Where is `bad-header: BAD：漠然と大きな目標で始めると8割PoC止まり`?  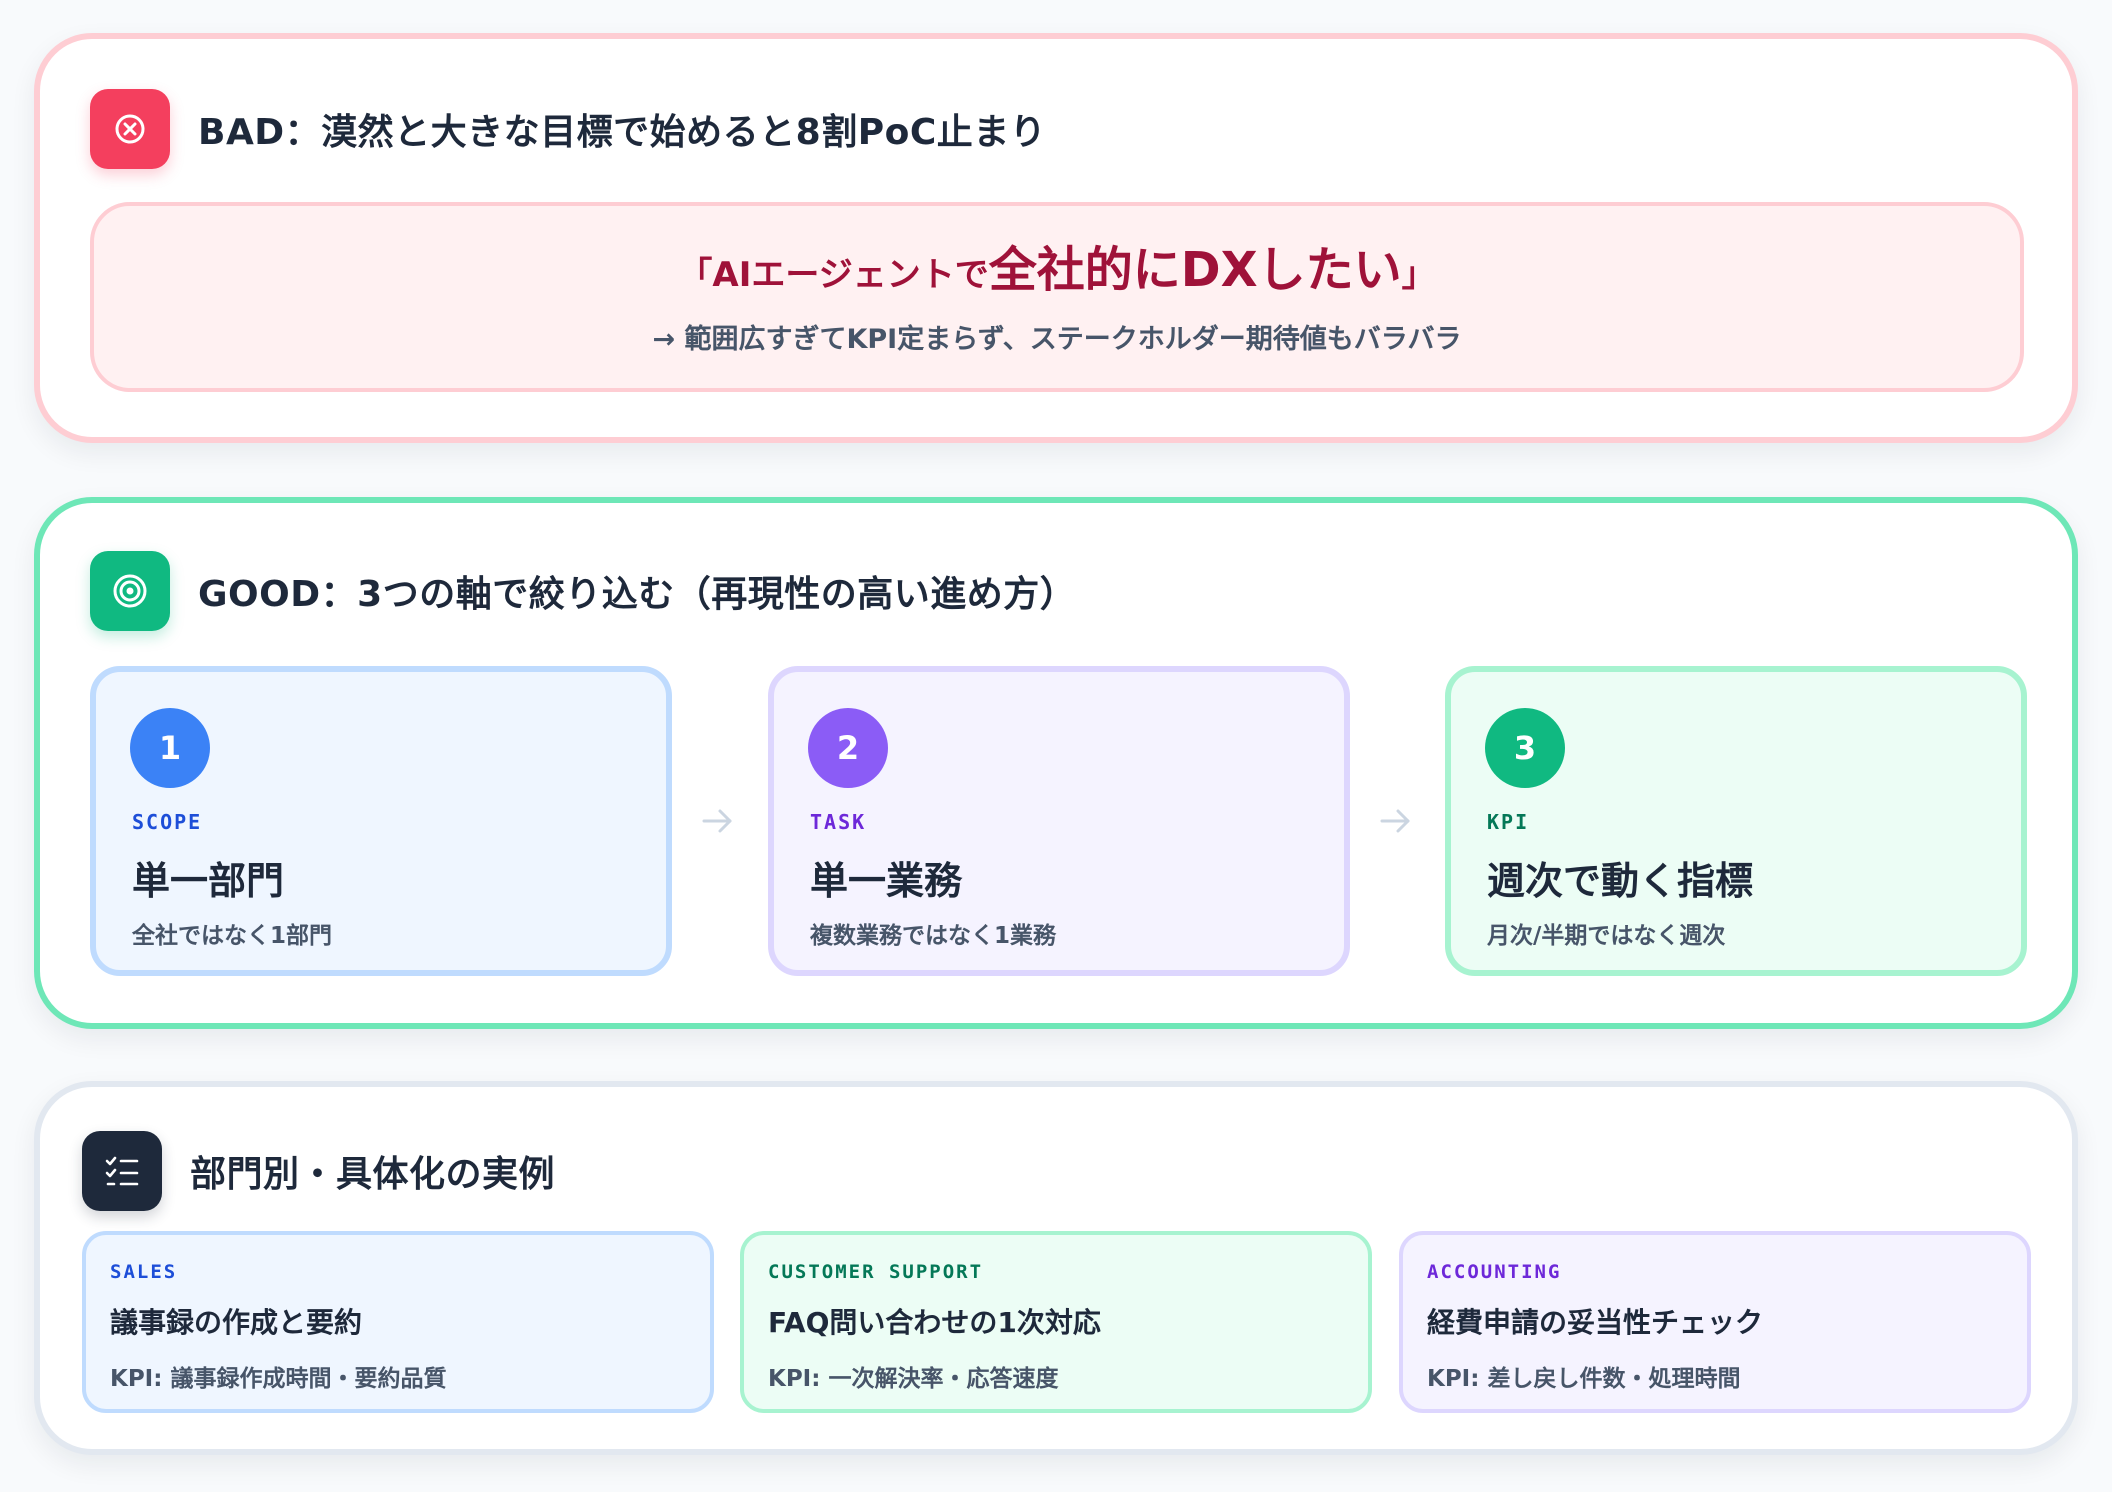
bad-header: BAD：漠然と大きな目標で始めると8割PoC止まり is located at coordinates (568, 129).